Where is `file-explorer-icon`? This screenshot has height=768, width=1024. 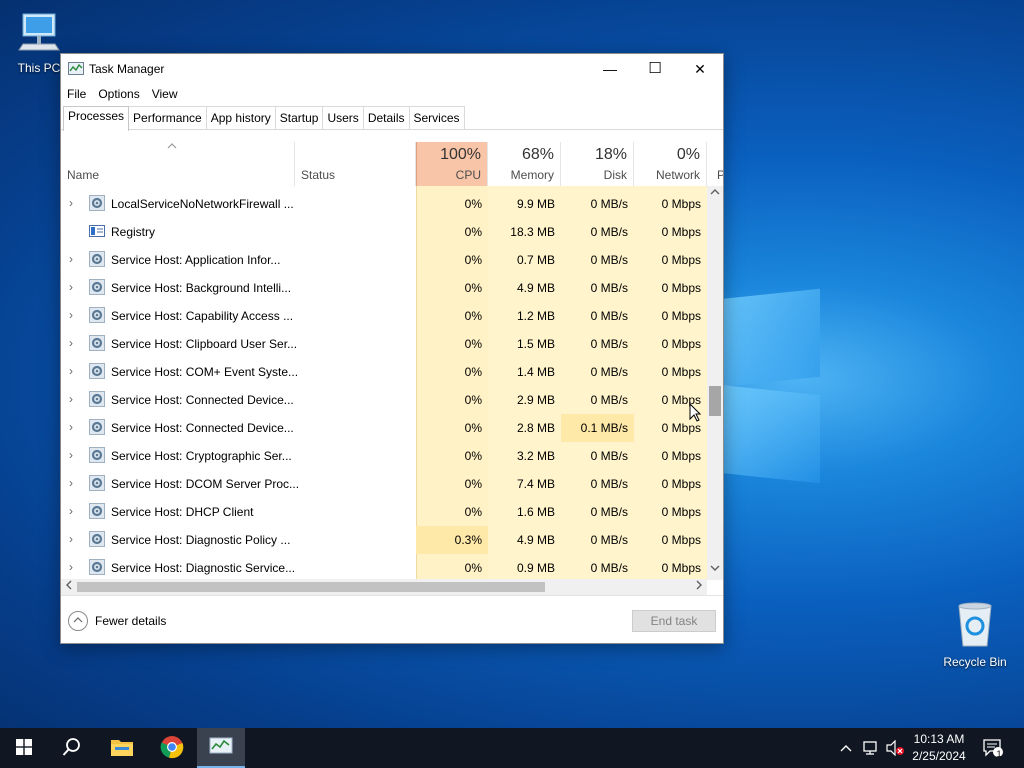
file-explorer-icon is located at coordinates (122, 748).